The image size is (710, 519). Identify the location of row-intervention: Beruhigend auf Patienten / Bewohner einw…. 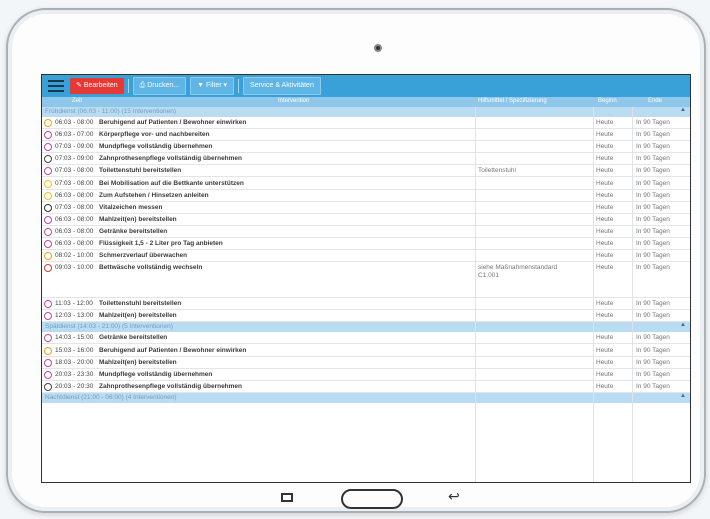
(173, 122).